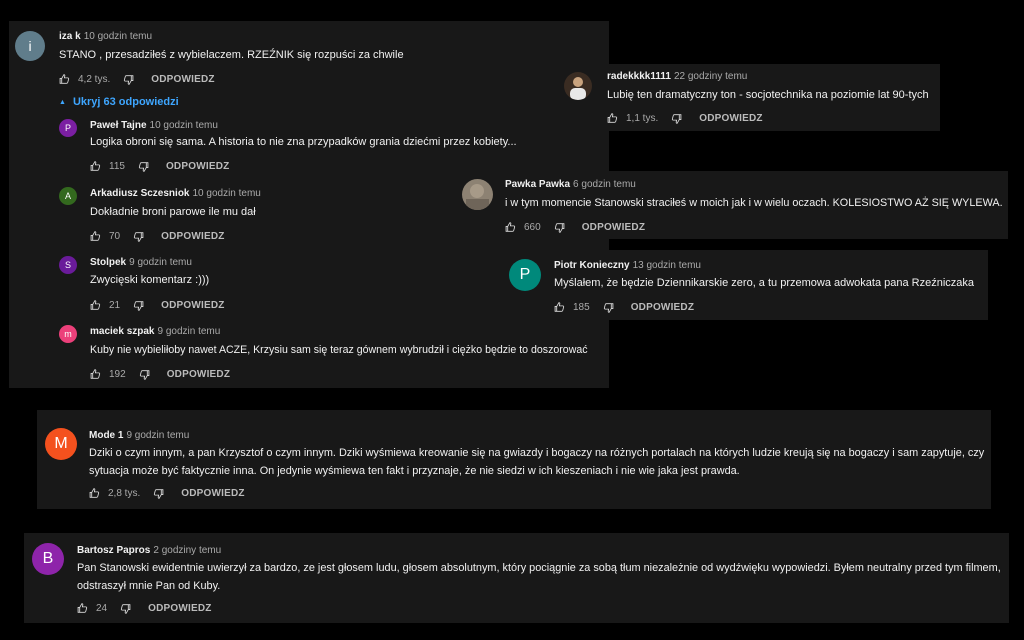  Describe the element at coordinates (115, 236) in the screenshot. I see `like-count: 70` at that location.